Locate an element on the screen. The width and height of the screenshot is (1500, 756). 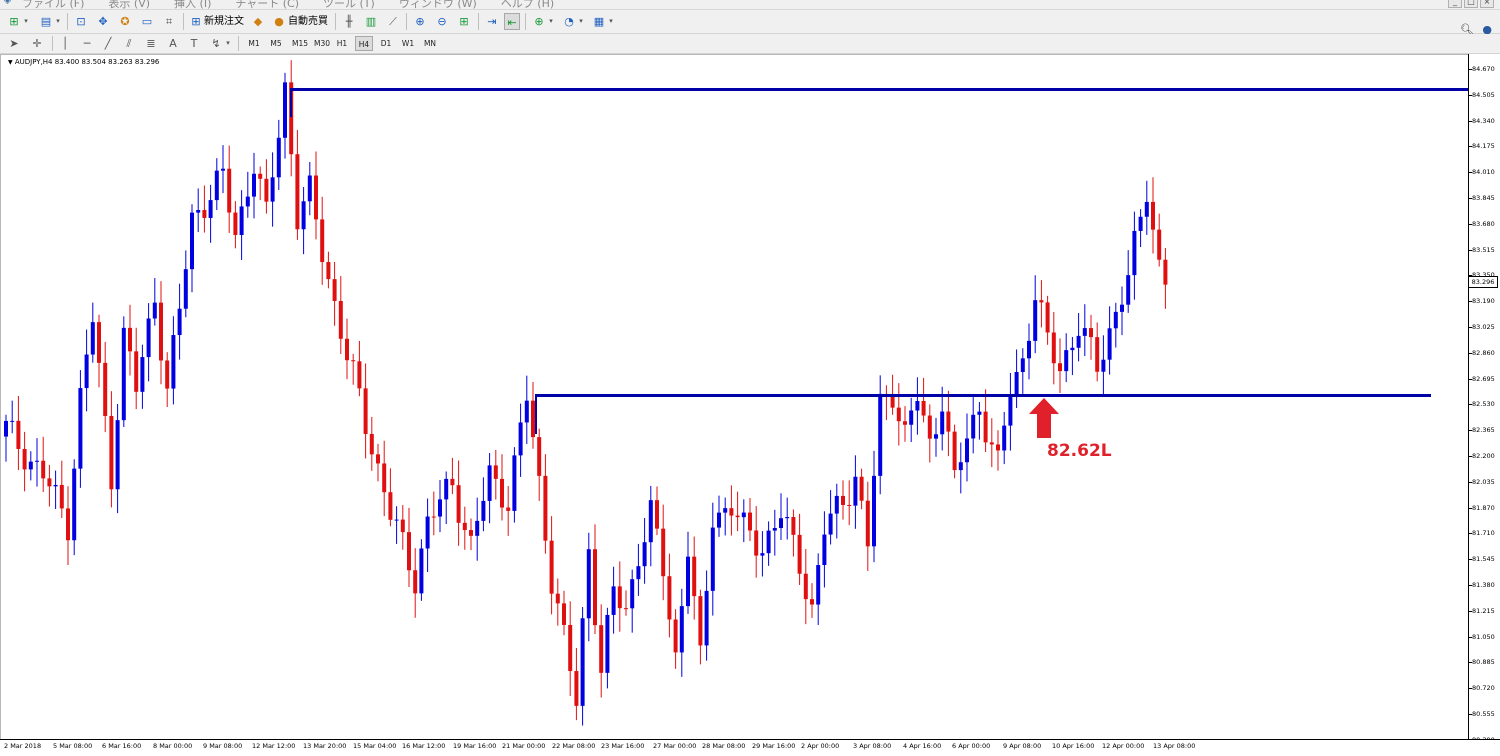
text-tool-icon: A is located at coordinates (173, 43).